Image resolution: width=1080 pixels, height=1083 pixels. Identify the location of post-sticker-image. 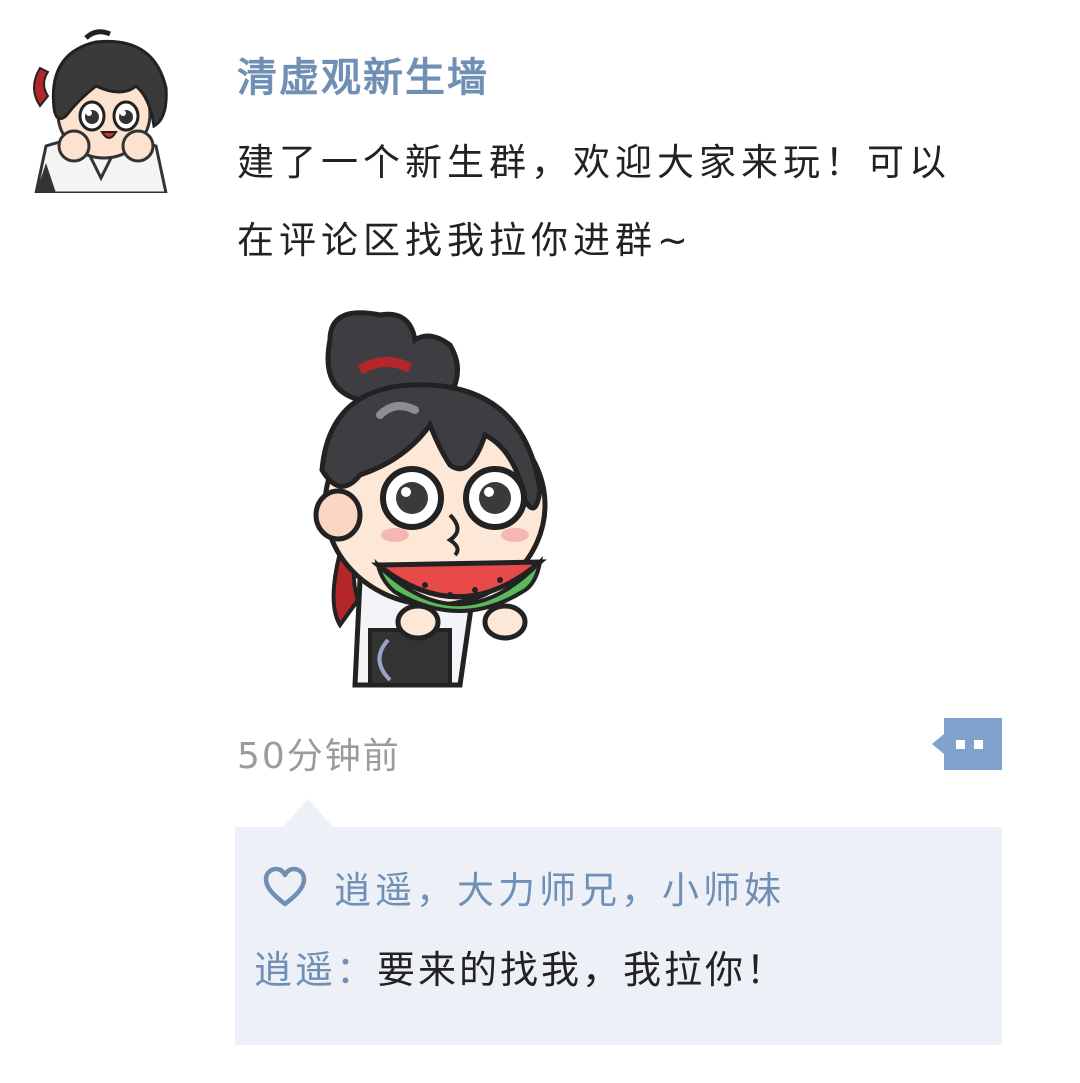
(430, 497).